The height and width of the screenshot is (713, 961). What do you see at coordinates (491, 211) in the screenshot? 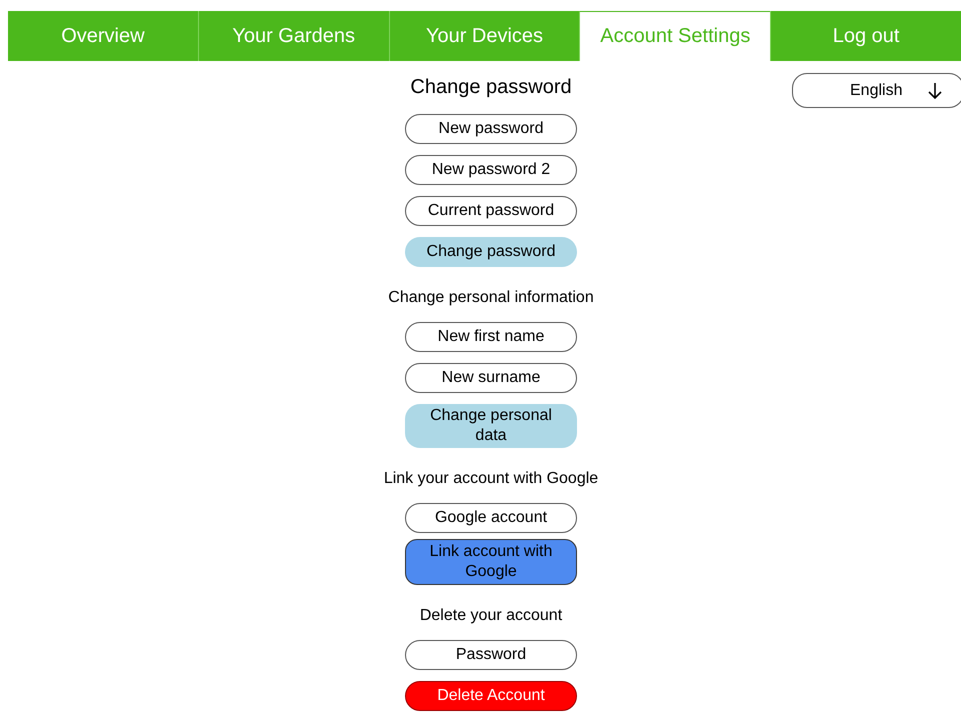
I see `input-field: Current password` at bounding box center [491, 211].